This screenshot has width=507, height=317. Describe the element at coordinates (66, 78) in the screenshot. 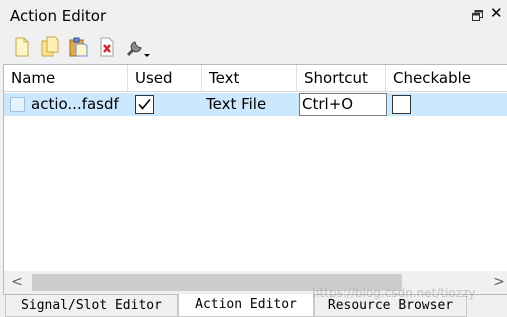

I see `column-header-name: Name` at that location.